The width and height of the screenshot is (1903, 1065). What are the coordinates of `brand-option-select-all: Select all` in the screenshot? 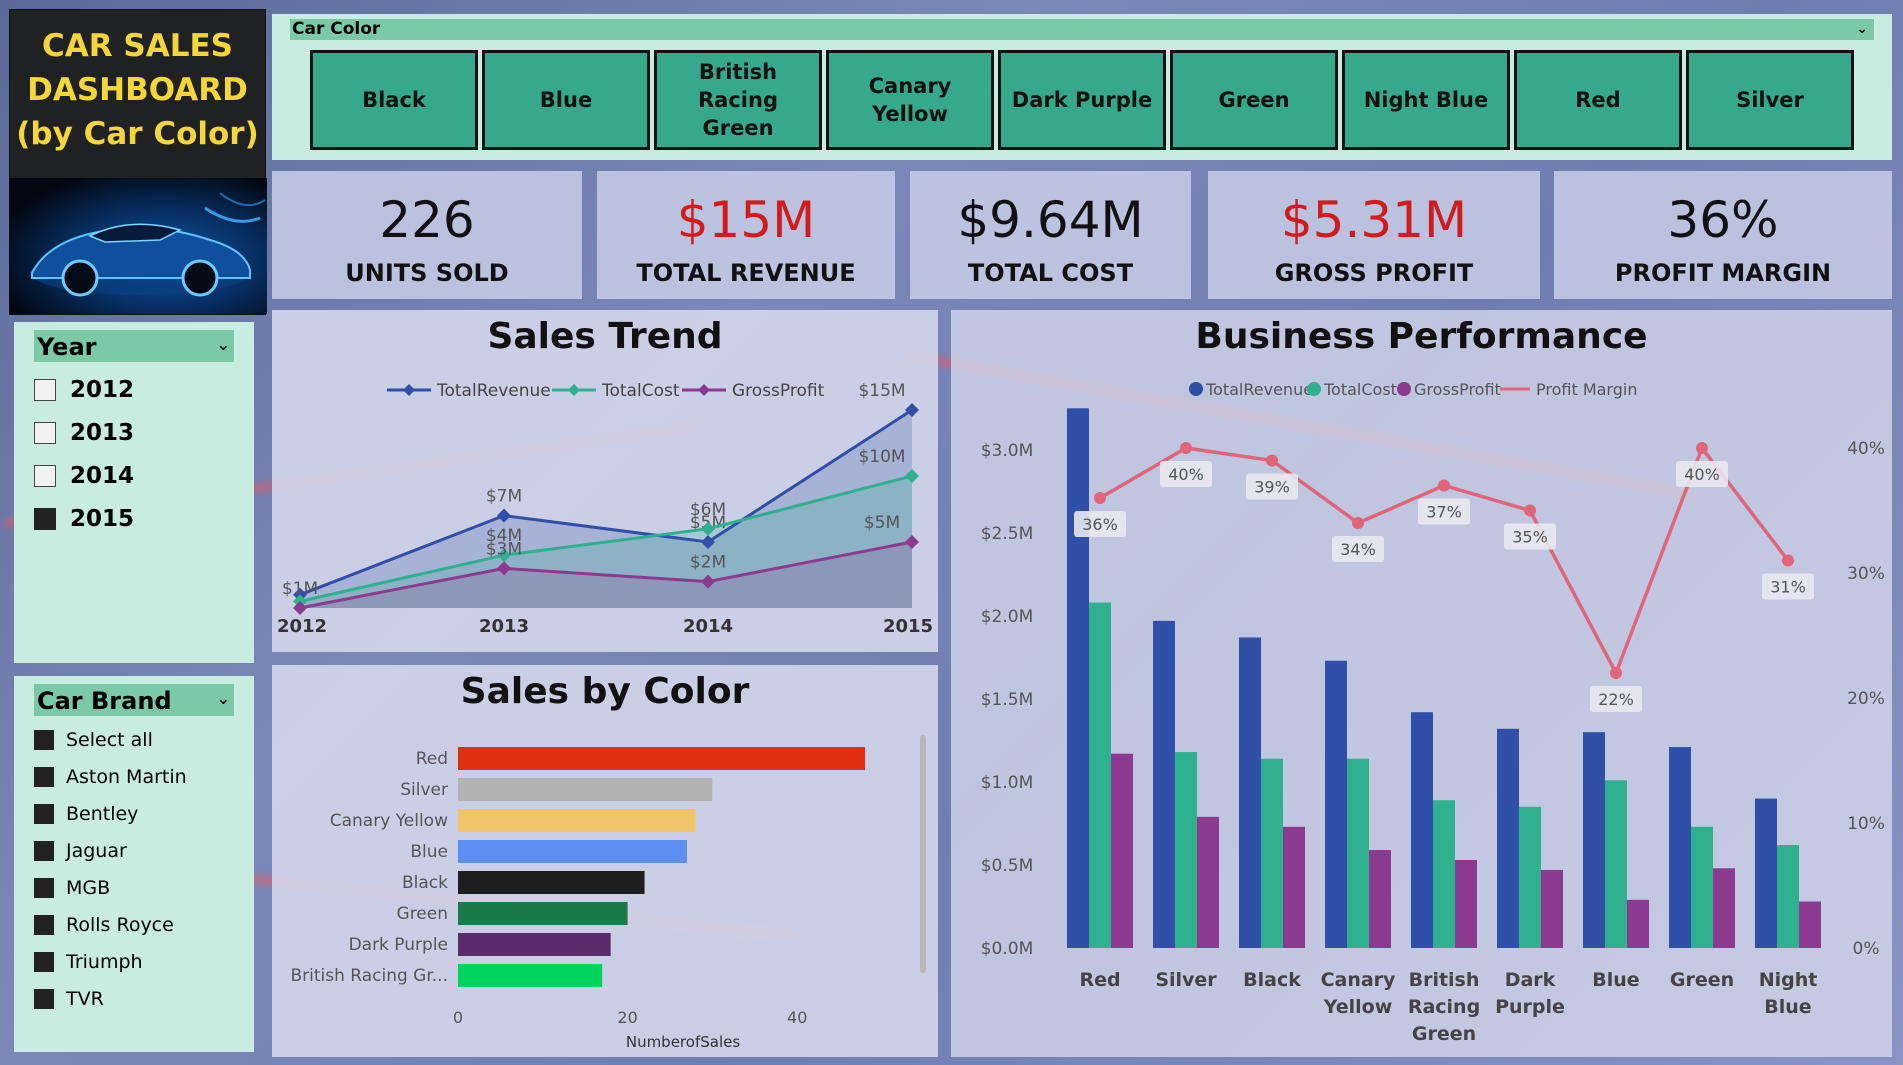 It's located at (93, 740).